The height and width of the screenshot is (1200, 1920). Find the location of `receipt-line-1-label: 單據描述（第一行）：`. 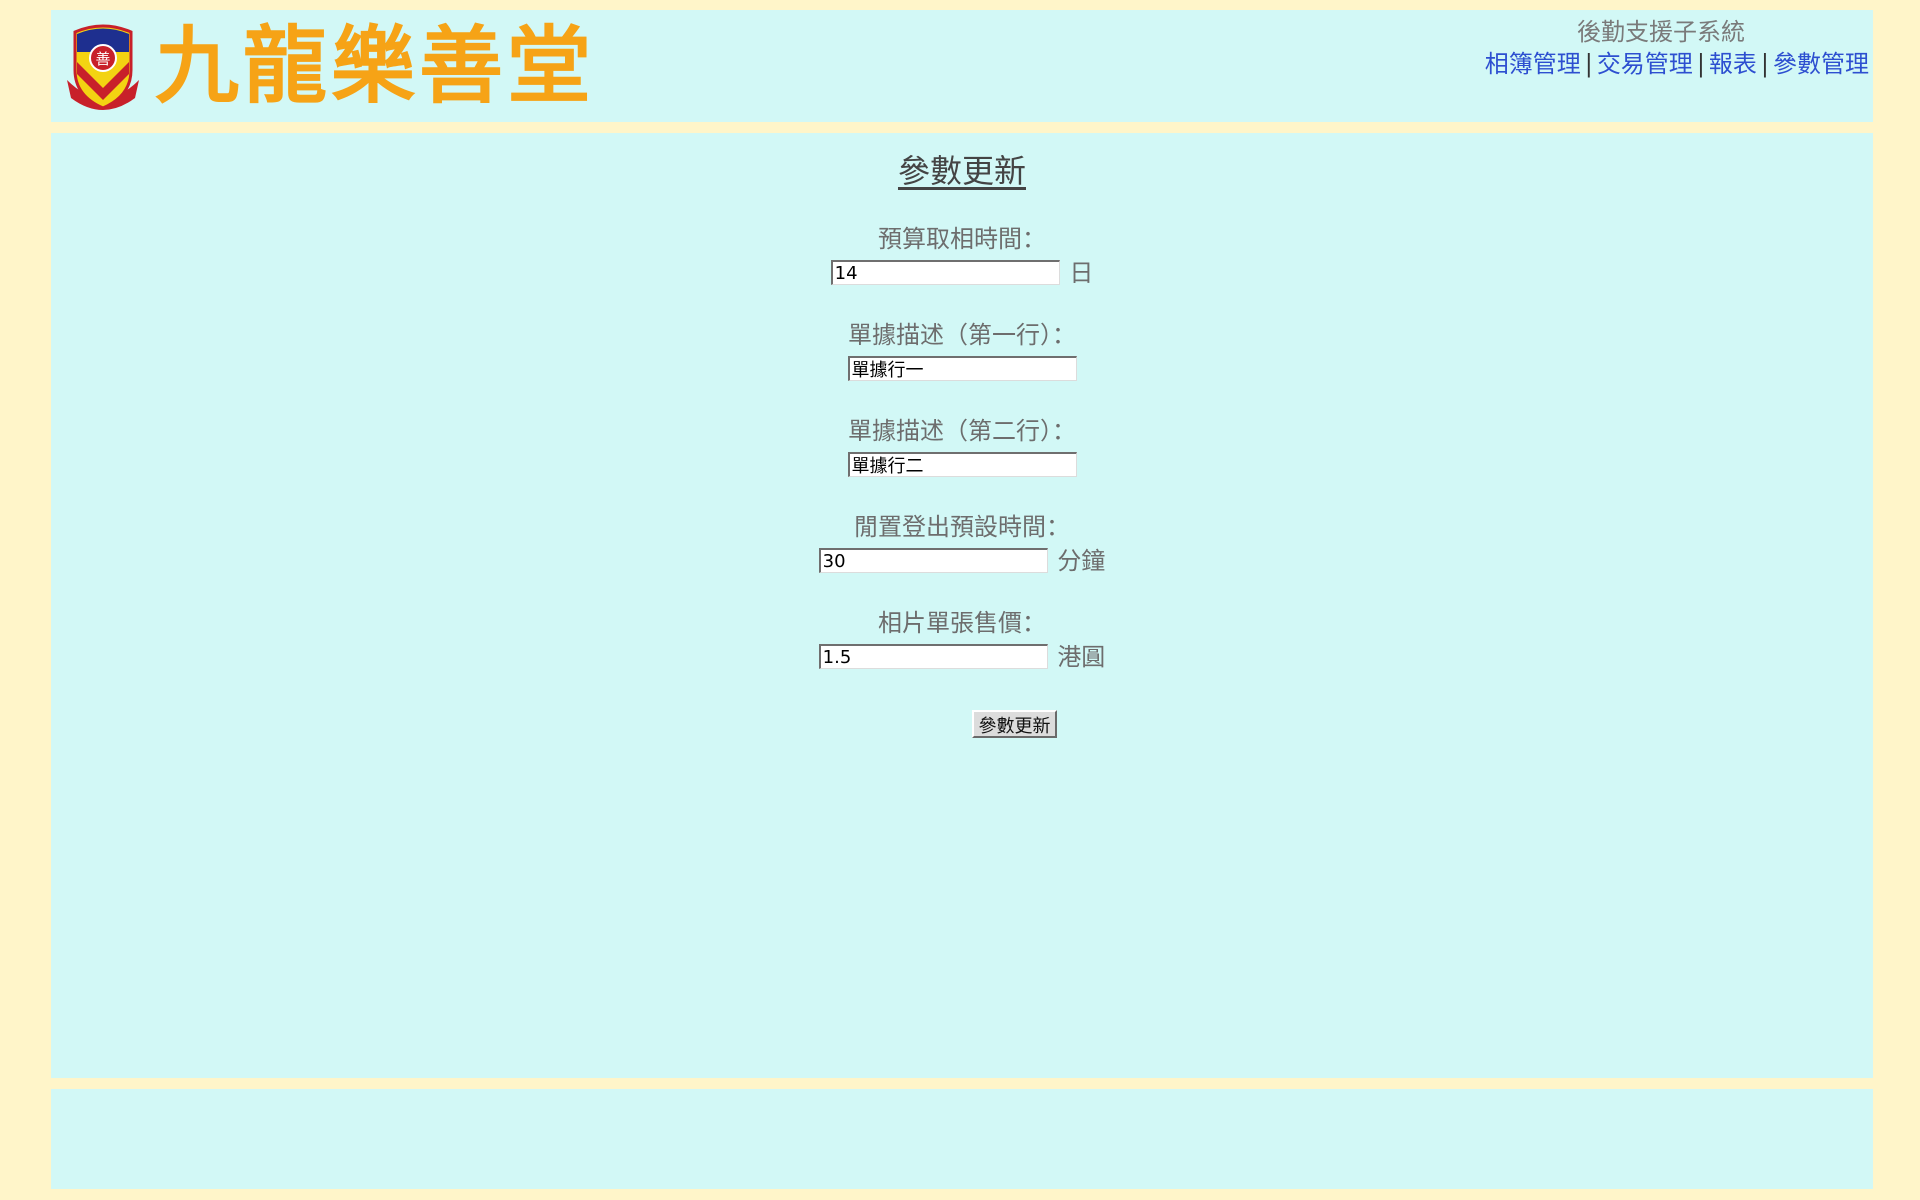

receipt-line-1-label: 單據描述（第一行）： is located at coordinates (962, 335).